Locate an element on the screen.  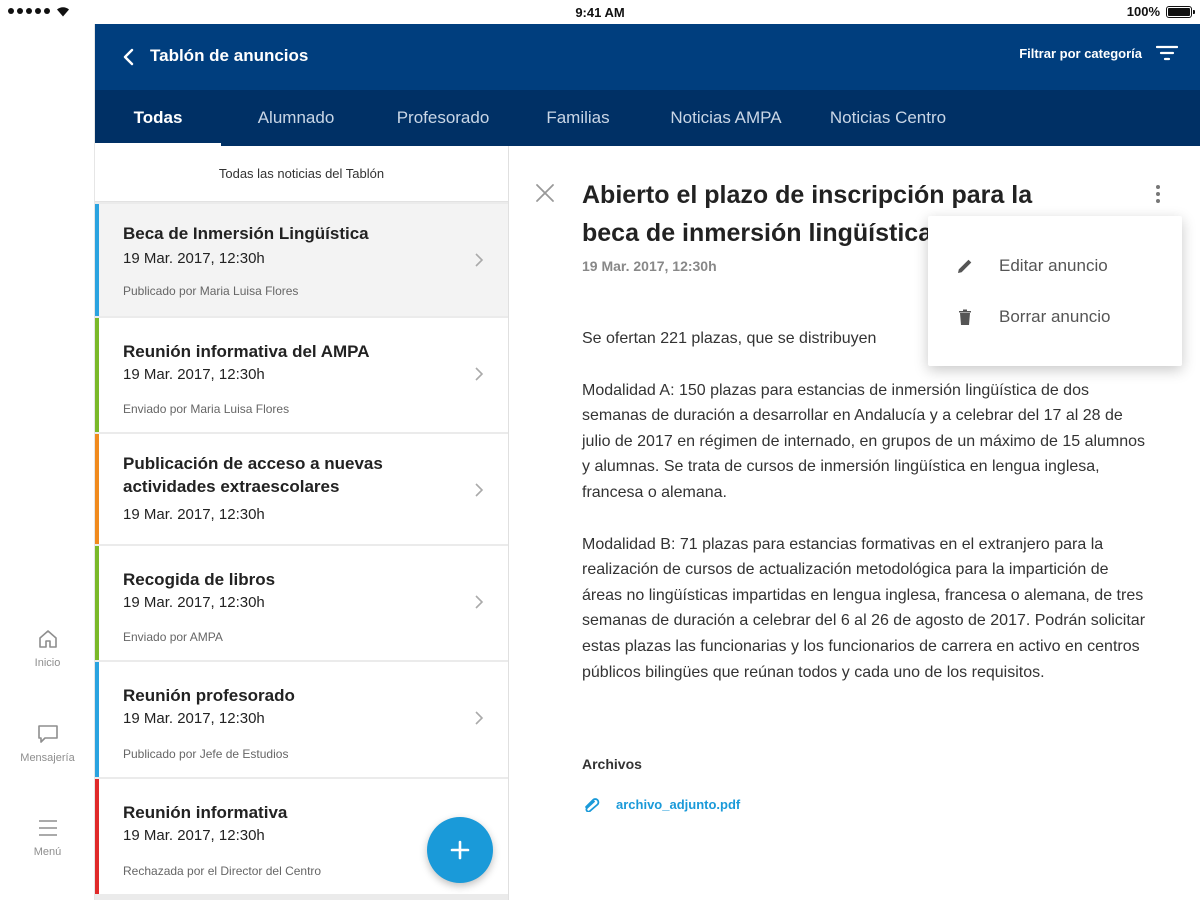
status-bar: 9:41 AM 100% is located at coordinates (600, 12).